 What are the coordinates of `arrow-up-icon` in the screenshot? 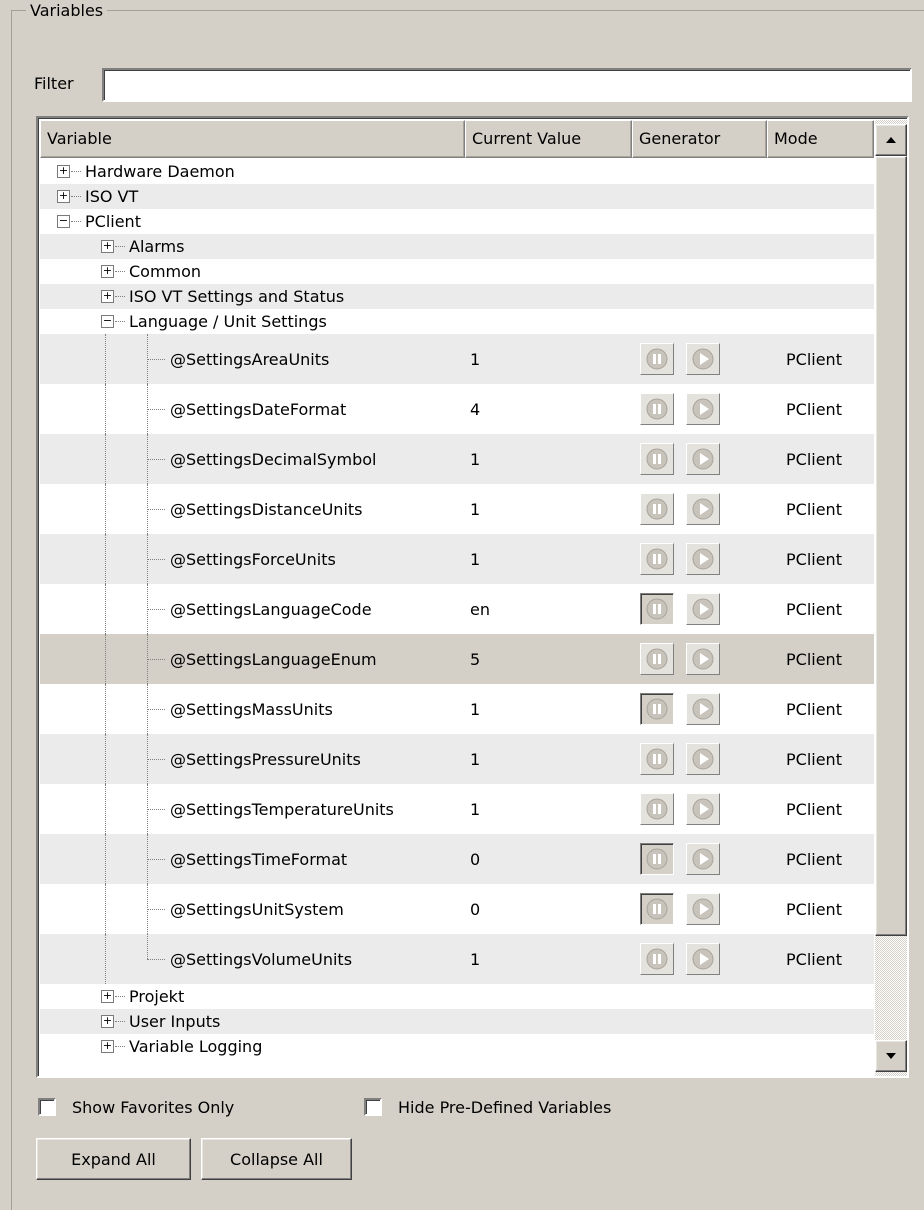 It's located at (891, 140).